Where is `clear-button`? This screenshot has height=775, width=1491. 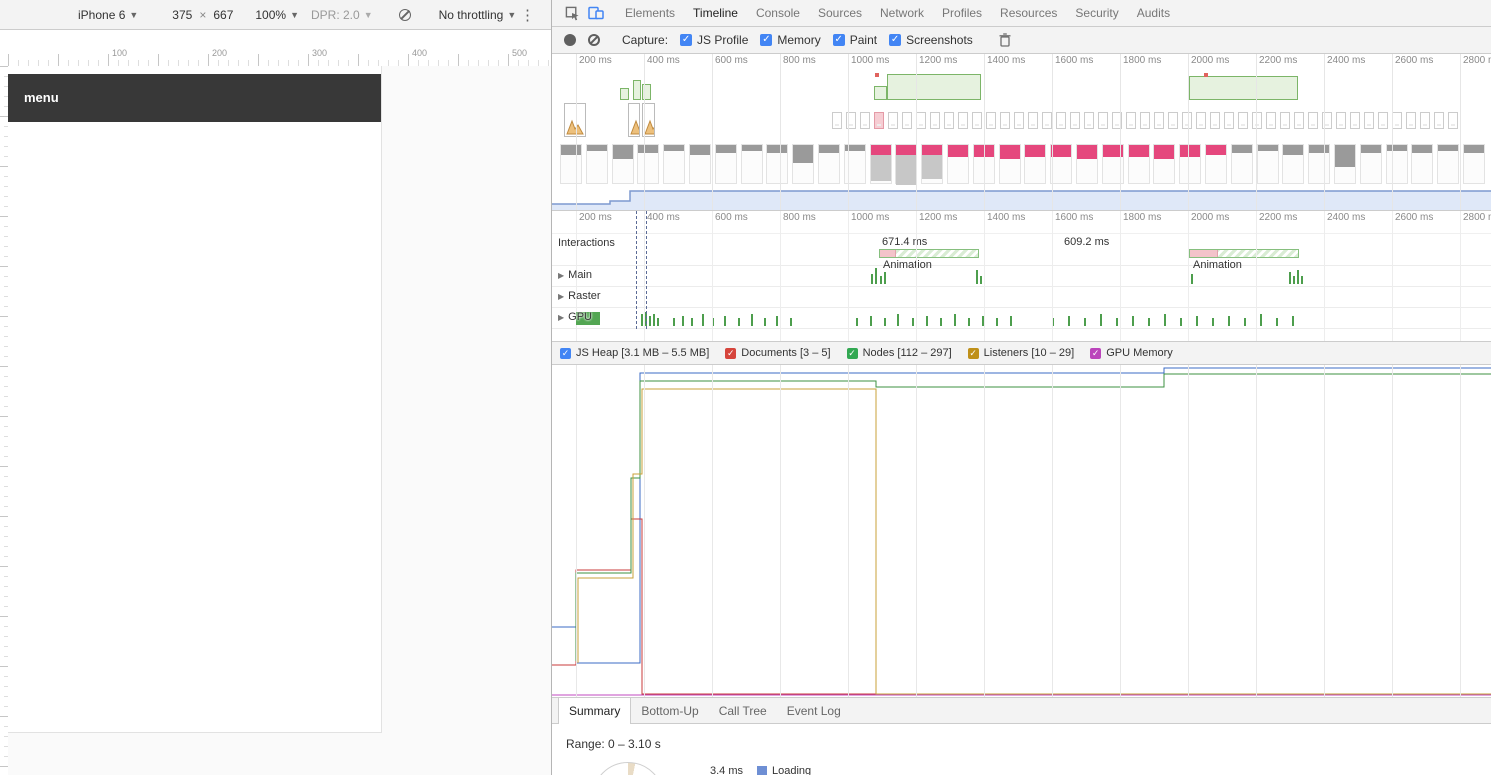 clear-button is located at coordinates (594, 40).